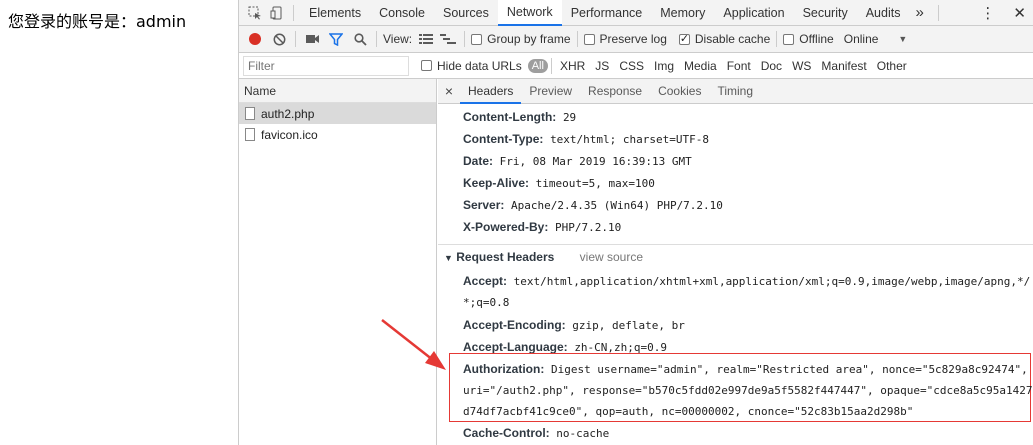 This screenshot has height=445, width=1033. I want to click on header-value: timeout=5, max=100, so click(595, 183).